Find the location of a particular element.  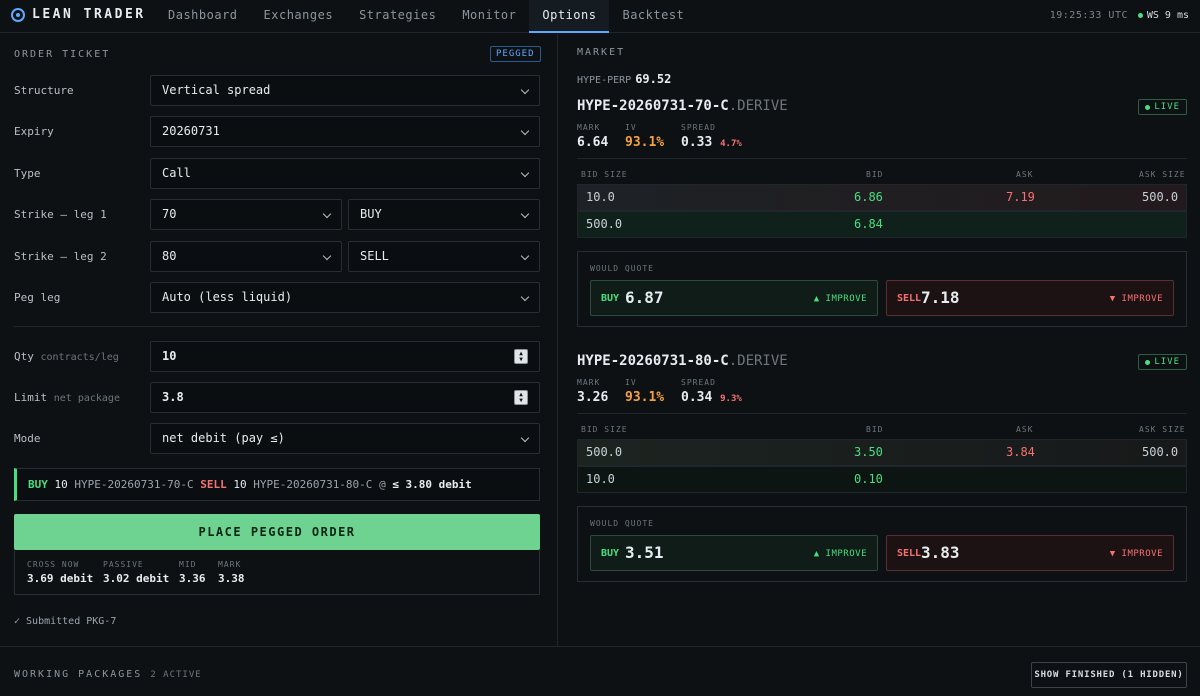

instrument-symbol: HYPE-20260731-70-C is located at coordinates (653, 106).